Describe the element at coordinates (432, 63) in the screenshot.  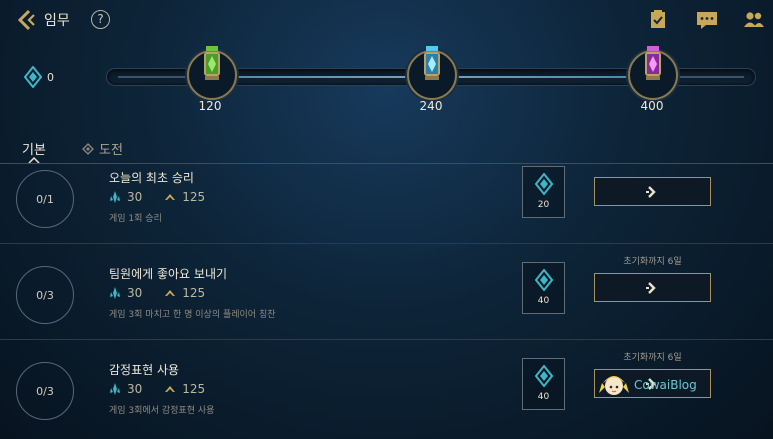
I see `blue-capsule-icon` at that location.